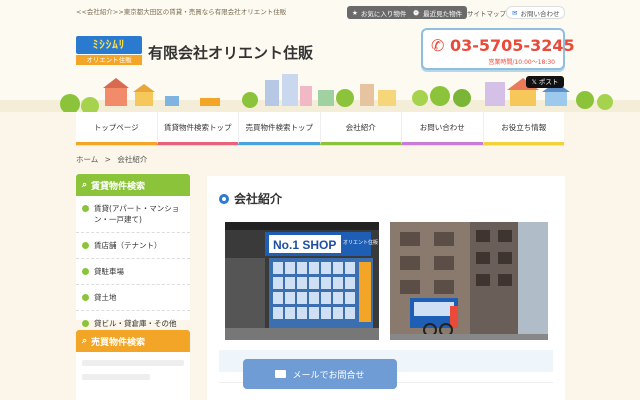 The width and height of the screenshot is (640, 400). Describe the element at coordinates (320, 374) in the screenshot. I see `mail-inquiry-button: メールでお問合せ` at that location.